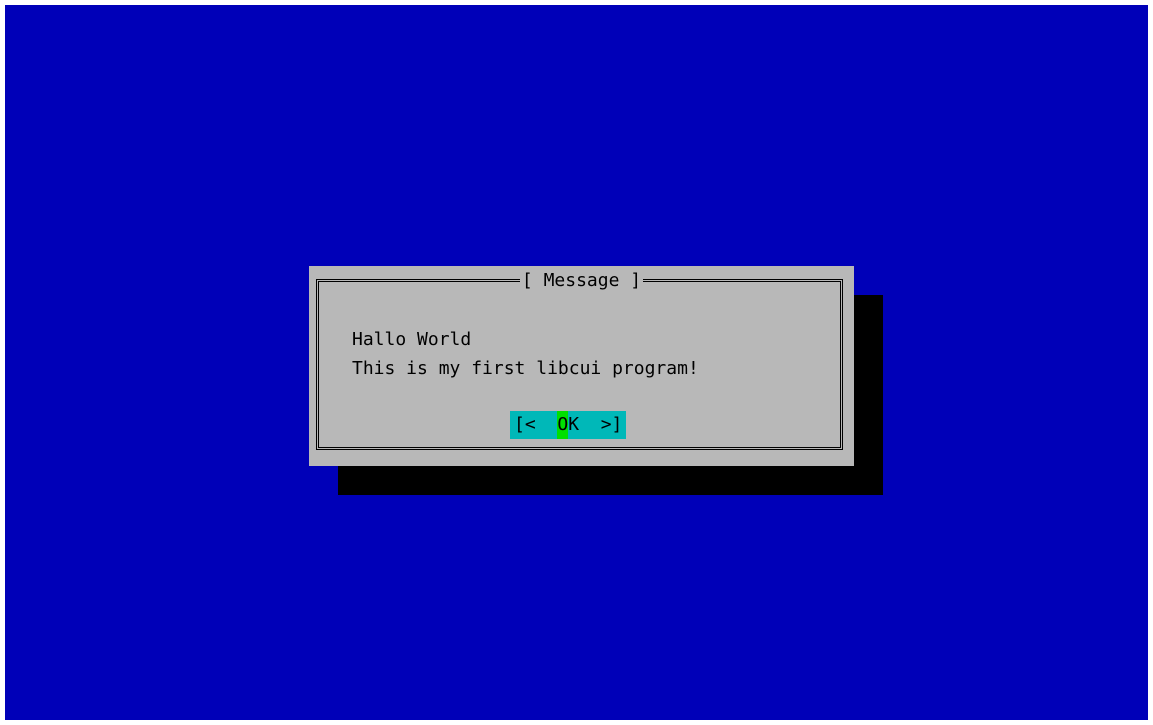 This screenshot has height=725, width=1153. Describe the element at coordinates (525, 368) in the screenshot. I see `message-line-2: This is my first libcui program!` at that location.